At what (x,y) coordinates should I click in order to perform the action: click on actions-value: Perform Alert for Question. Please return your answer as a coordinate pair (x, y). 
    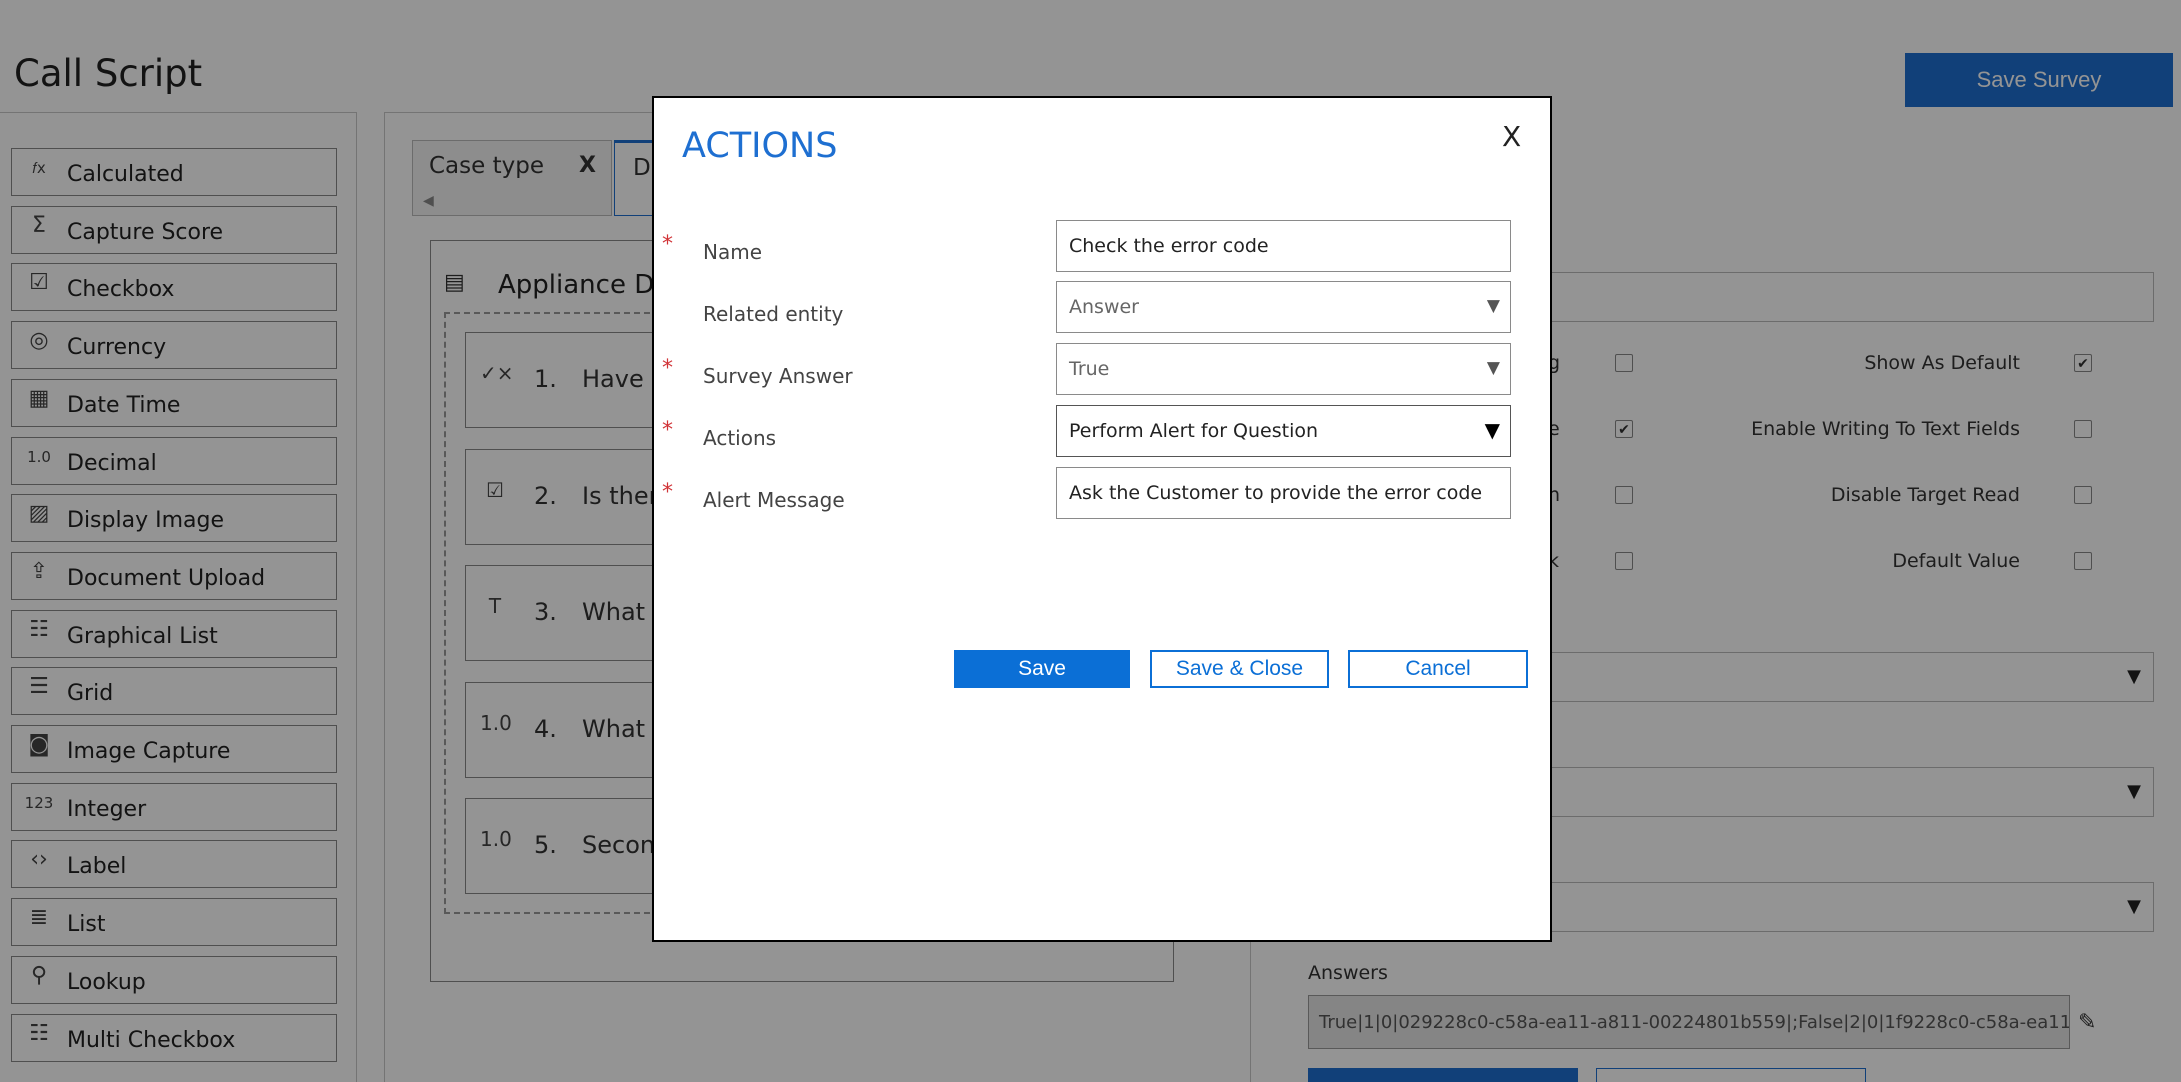
    Looking at the image, I should click on (1194, 431).